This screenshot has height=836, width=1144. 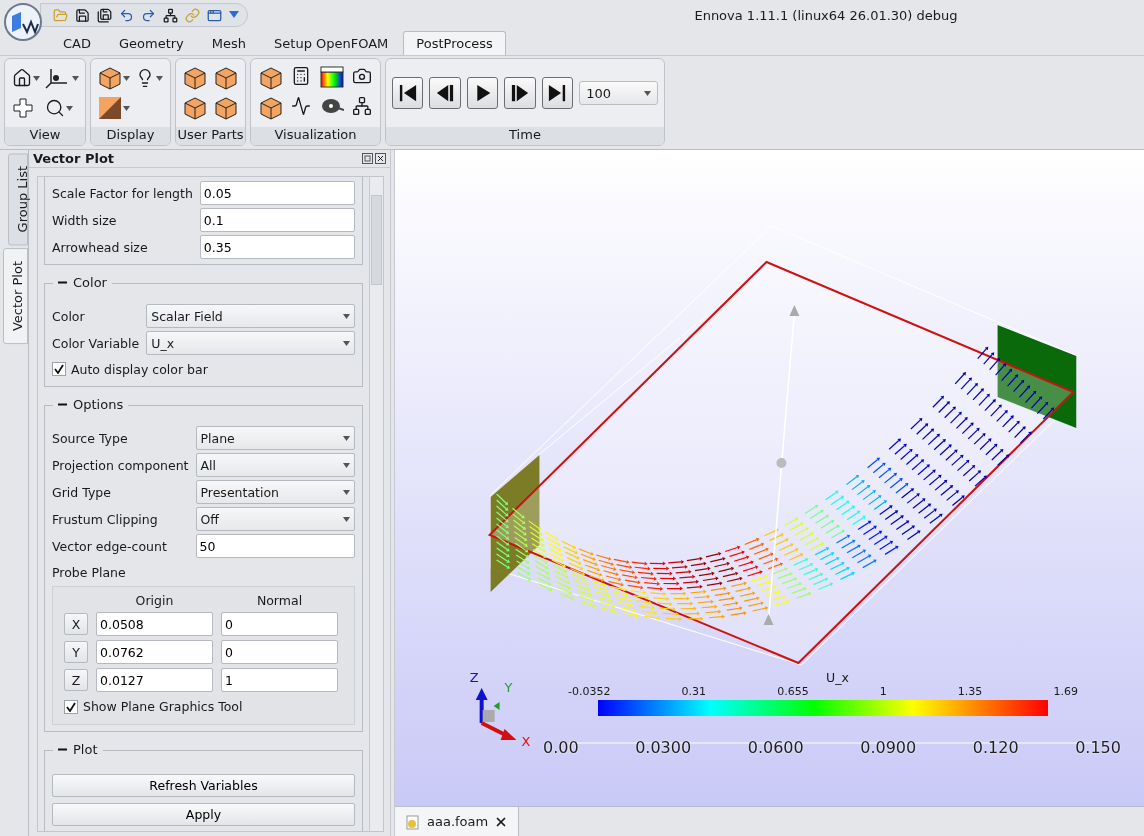 I want to click on group-label: View, so click(x=45, y=136).